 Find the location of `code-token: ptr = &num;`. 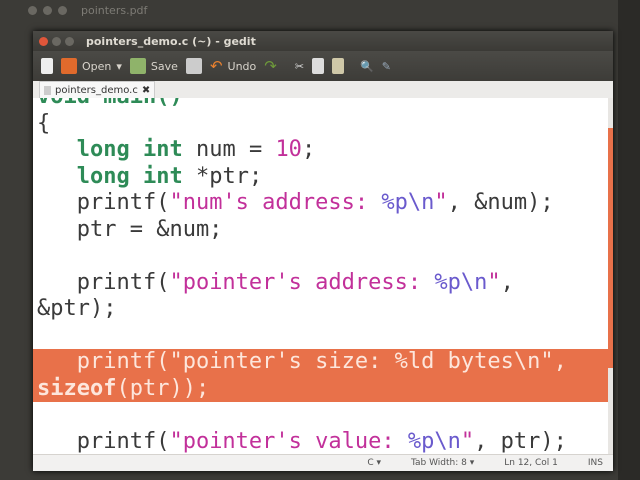

code-token: ptr = &num; is located at coordinates (130, 229).